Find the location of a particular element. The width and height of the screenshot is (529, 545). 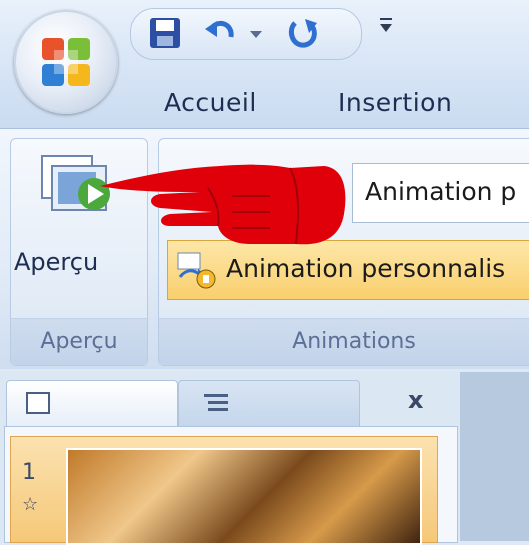

apercu-group-label: Aperçu is located at coordinates (79, 341).